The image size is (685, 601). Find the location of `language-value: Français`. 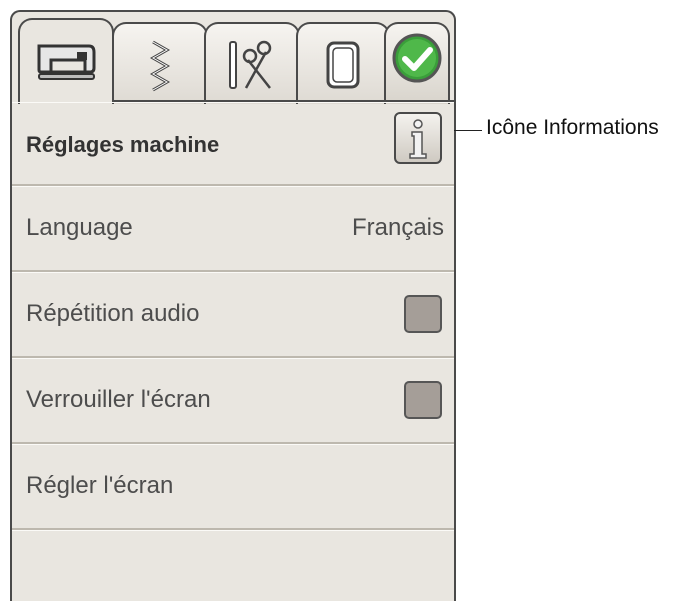

language-value: Français is located at coordinates (398, 228).